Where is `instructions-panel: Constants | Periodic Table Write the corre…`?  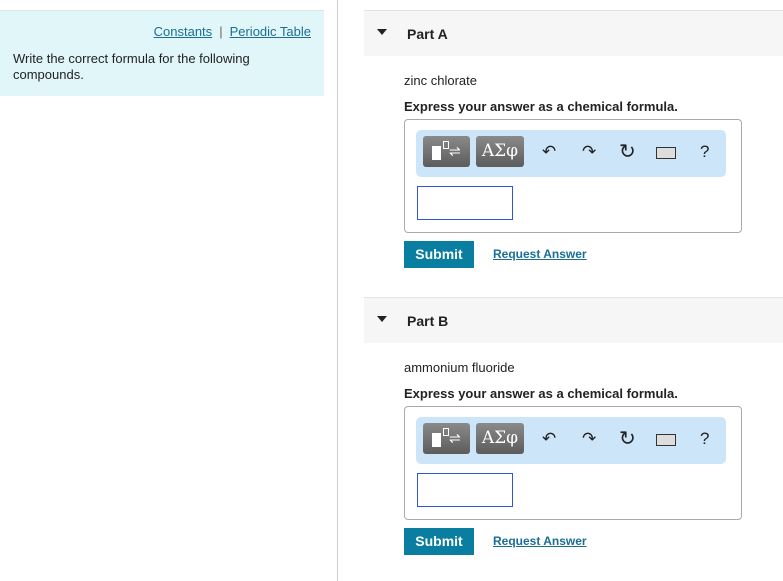 instructions-panel: Constants | Periodic Table Write the corre… is located at coordinates (162, 53).